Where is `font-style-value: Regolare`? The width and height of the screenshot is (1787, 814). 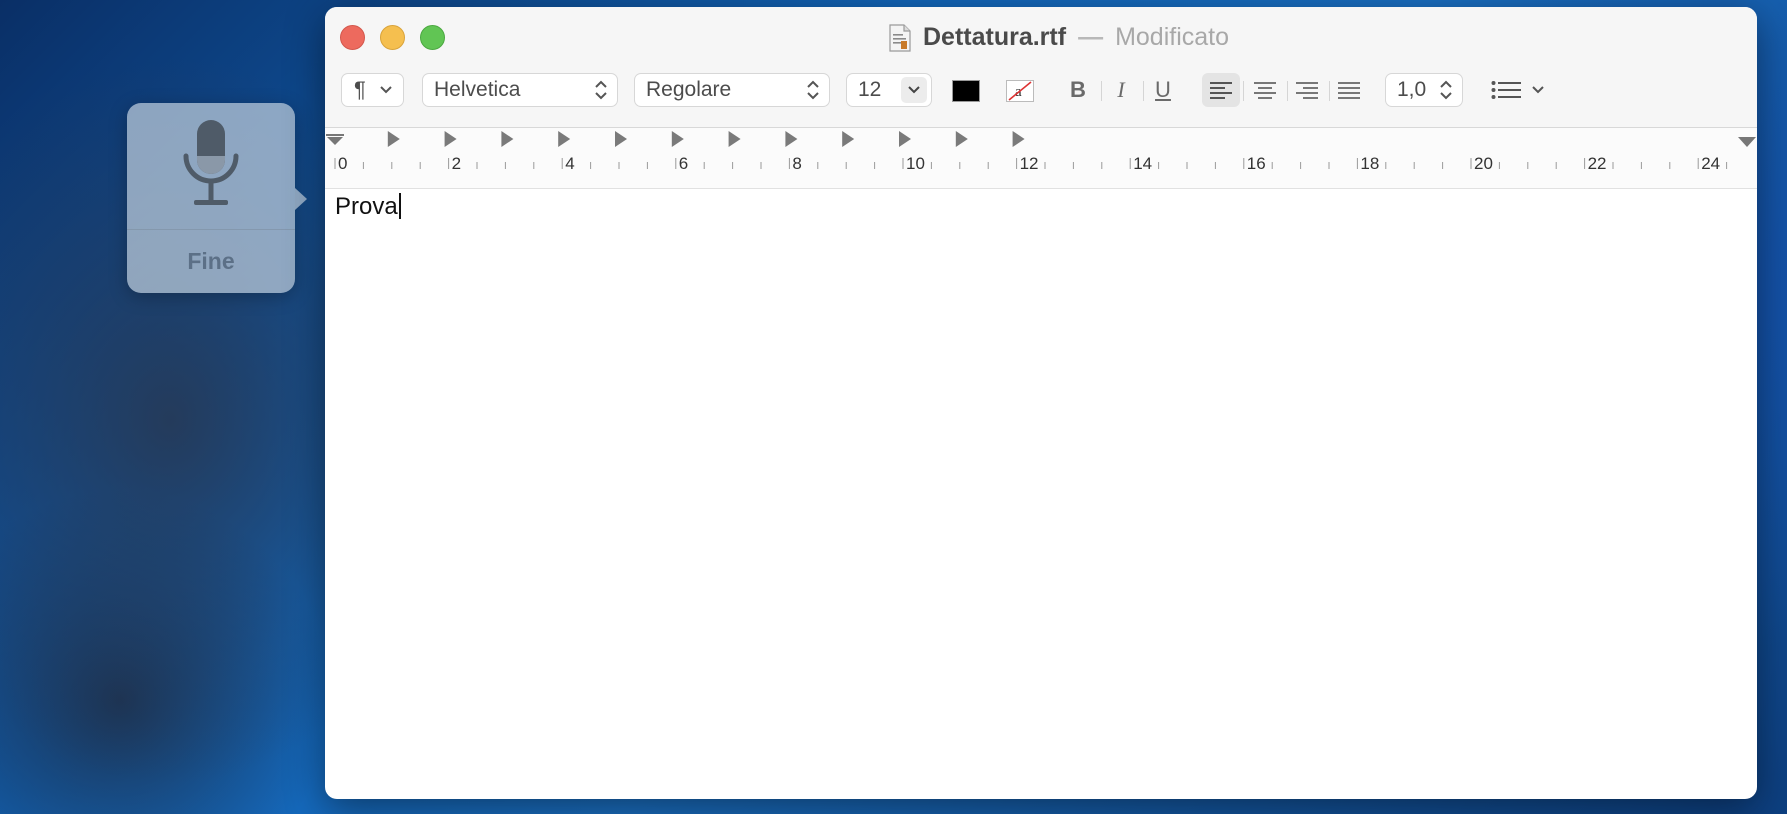
font-style-value: Regolare is located at coordinates (689, 89).